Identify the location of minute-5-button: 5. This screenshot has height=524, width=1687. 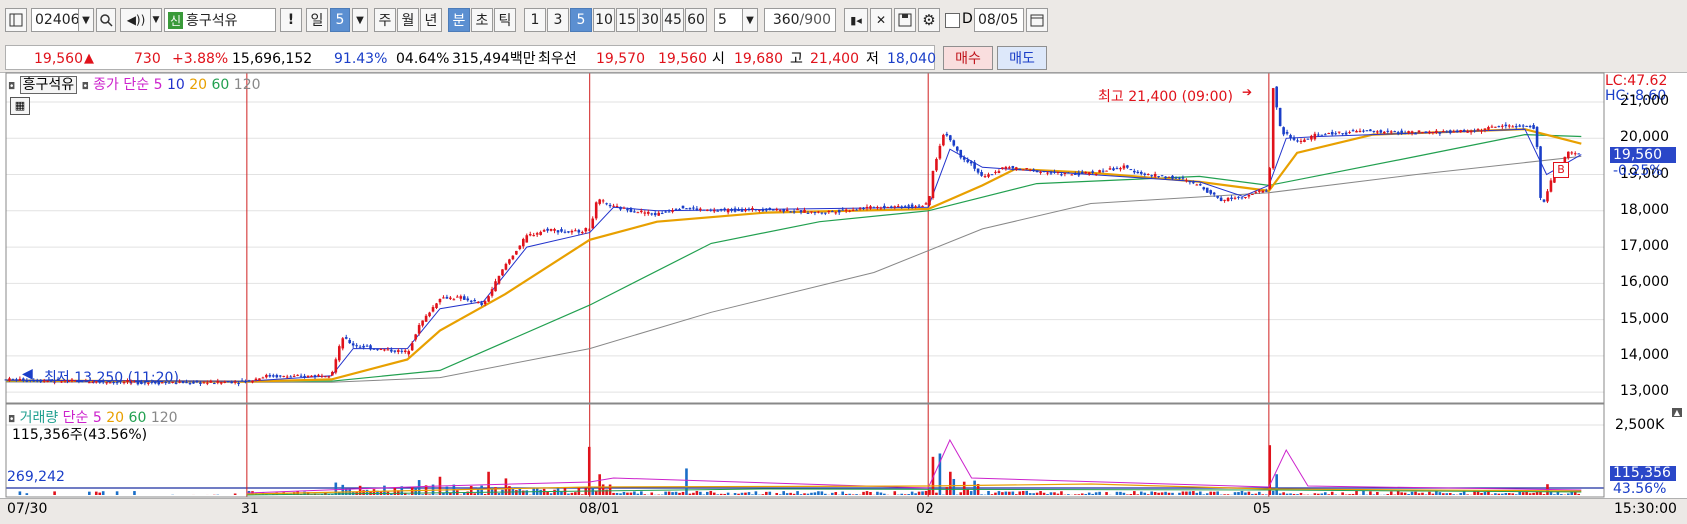
(581, 20).